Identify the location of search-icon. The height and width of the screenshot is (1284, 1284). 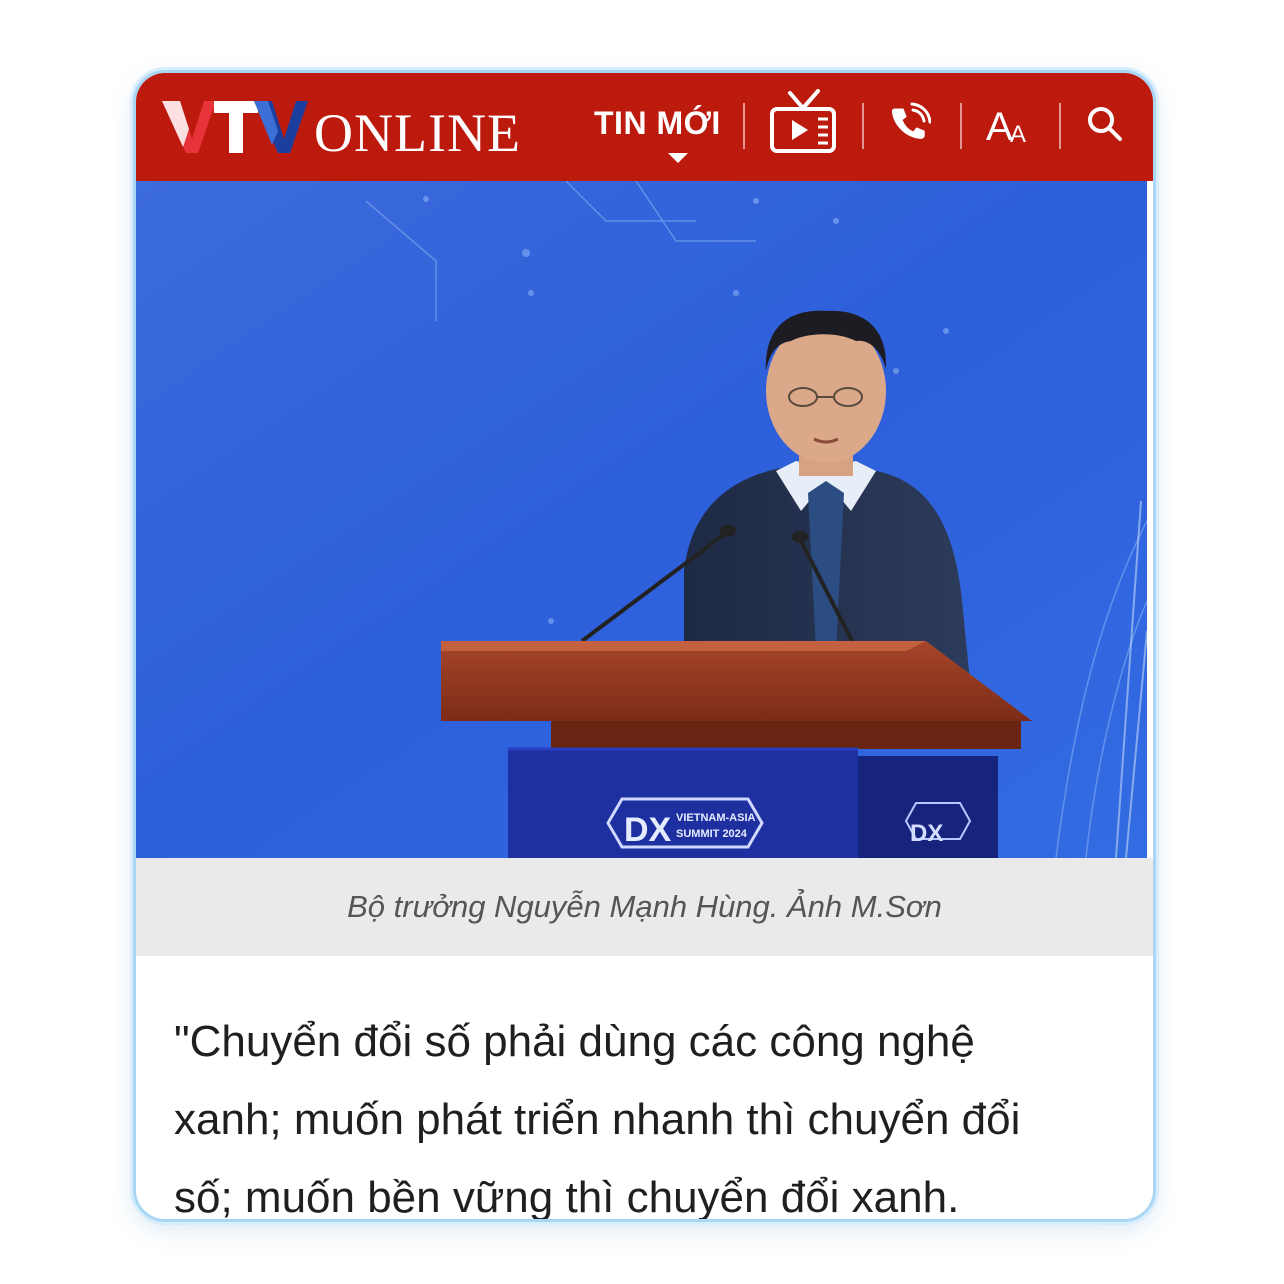
(1105, 124).